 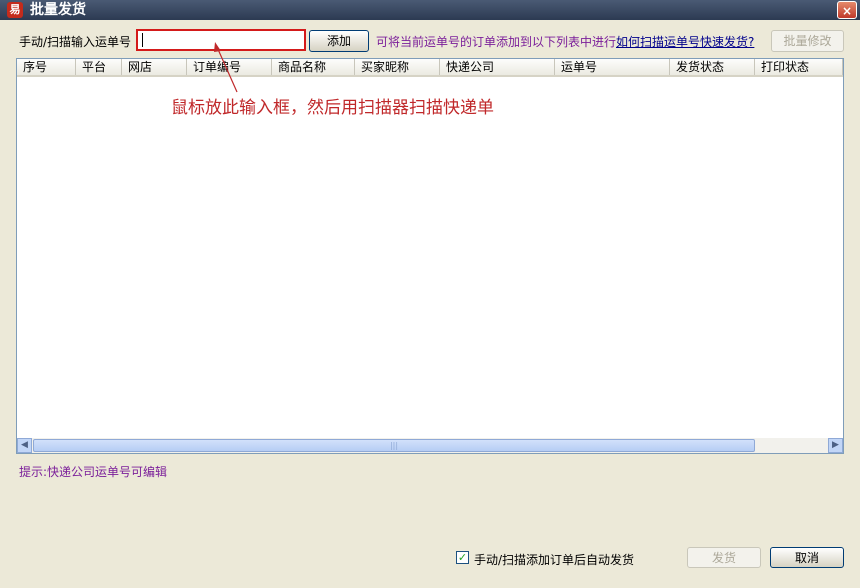 I want to click on auto-ship-label: 手动/扫描添加订单后自动发货, so click(x=554, y=559).